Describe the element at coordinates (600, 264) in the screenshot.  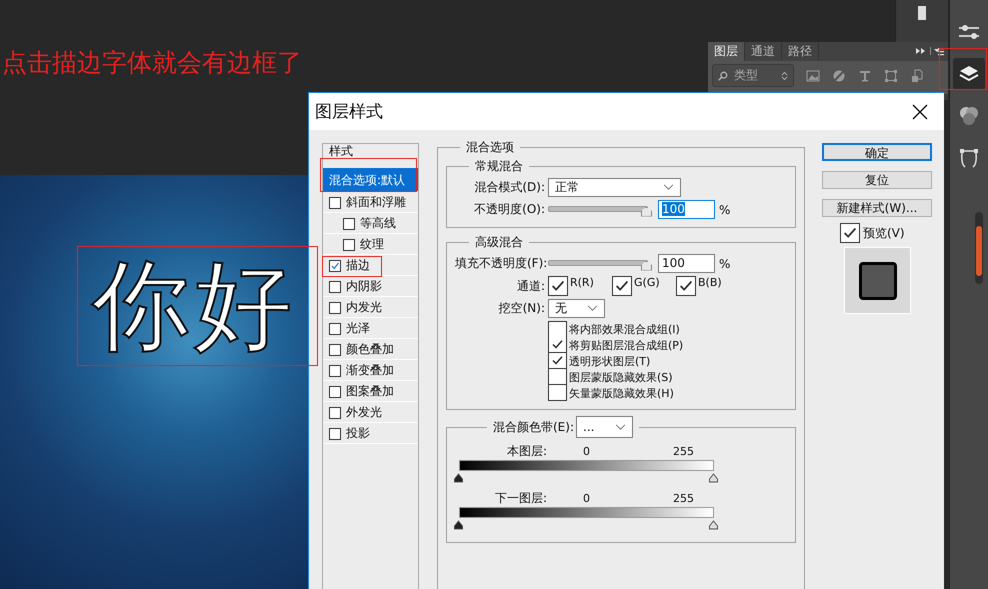
I see `fill-slider` at that location.